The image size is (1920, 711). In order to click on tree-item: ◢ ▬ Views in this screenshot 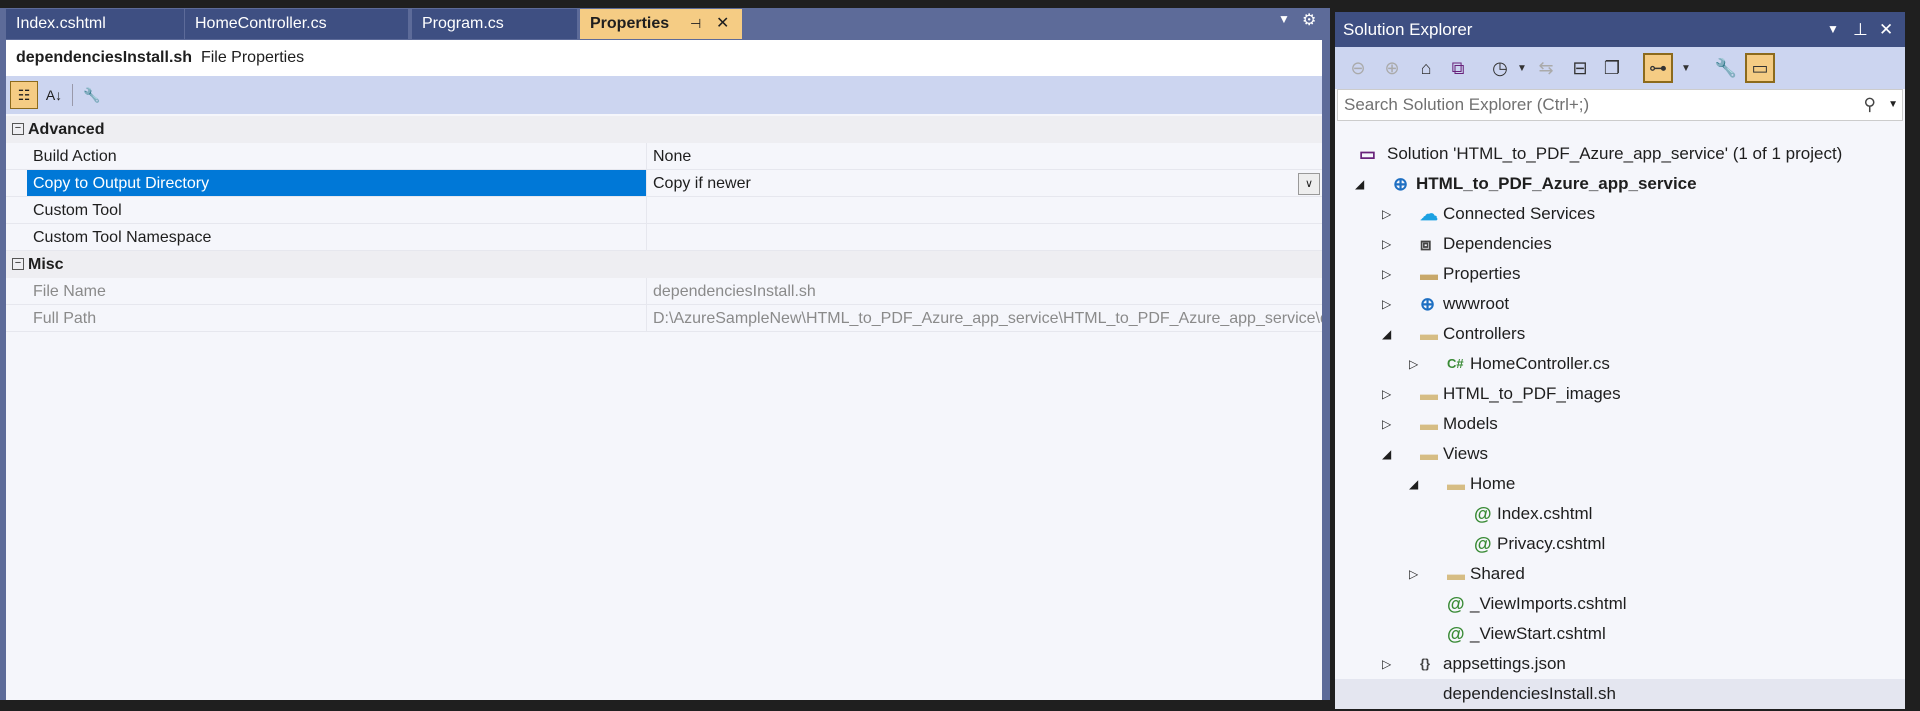, I will do `click(1620, 454)`.